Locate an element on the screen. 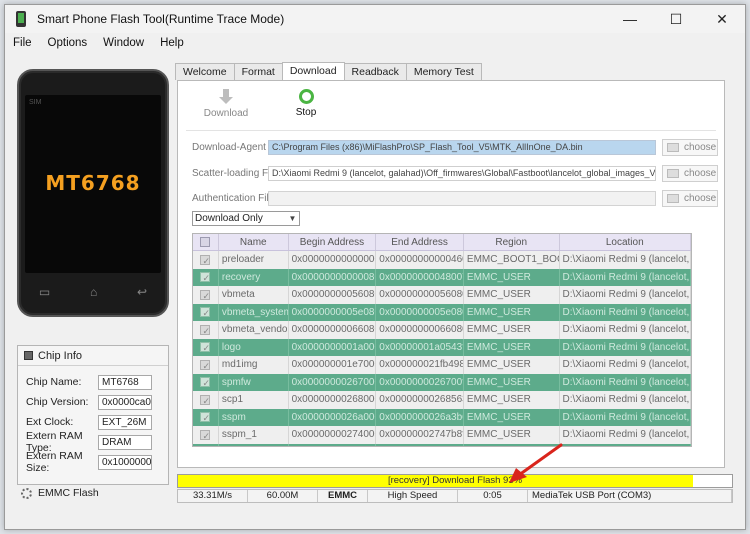  cell-end-address: 0x000000021fb498f is located at coordinates (420, 365).